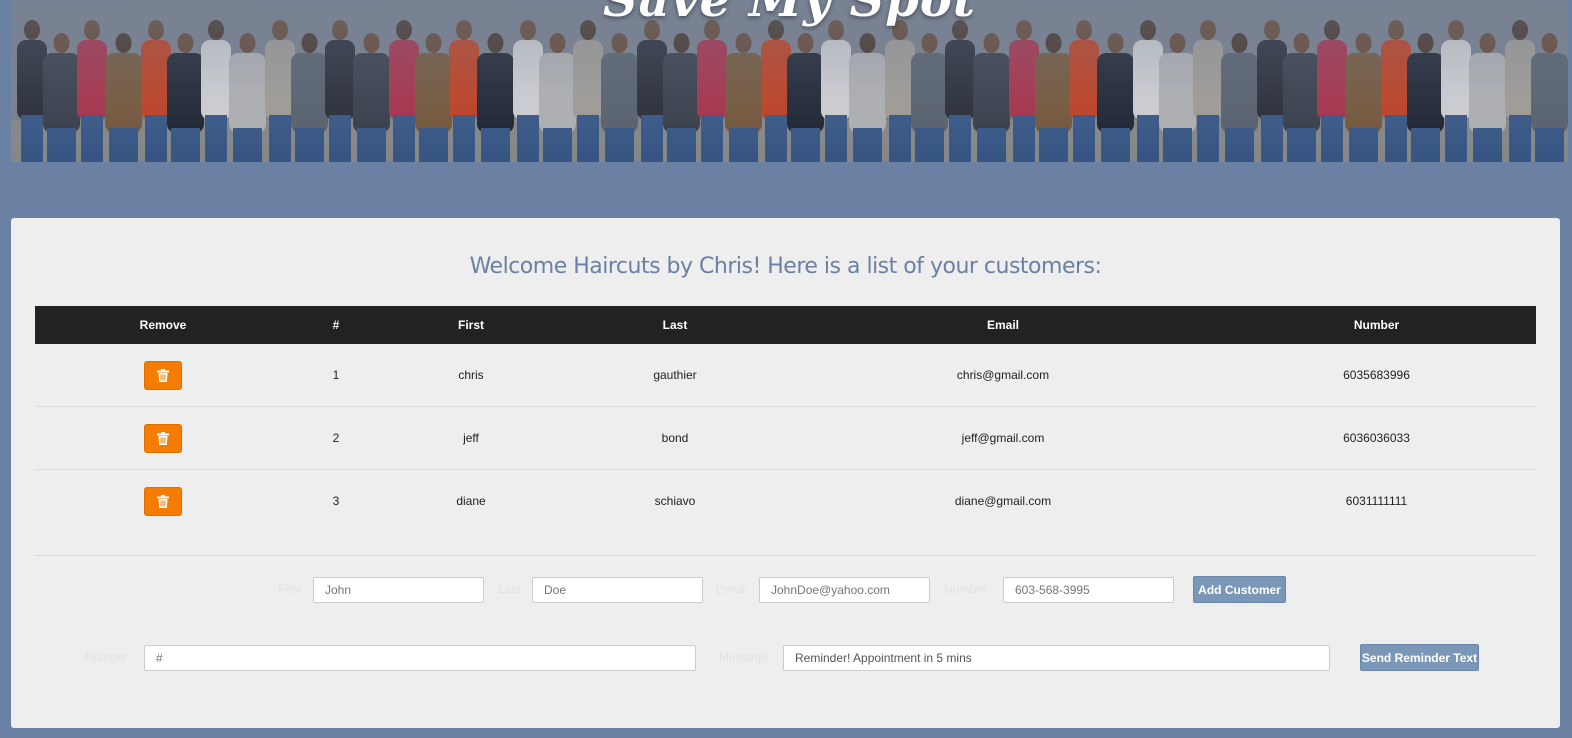 This screenshot has height=738, width=1572. Describe the element at coordinates (336, 501) in the screenshot. I see `cell-number: 3` at that location.